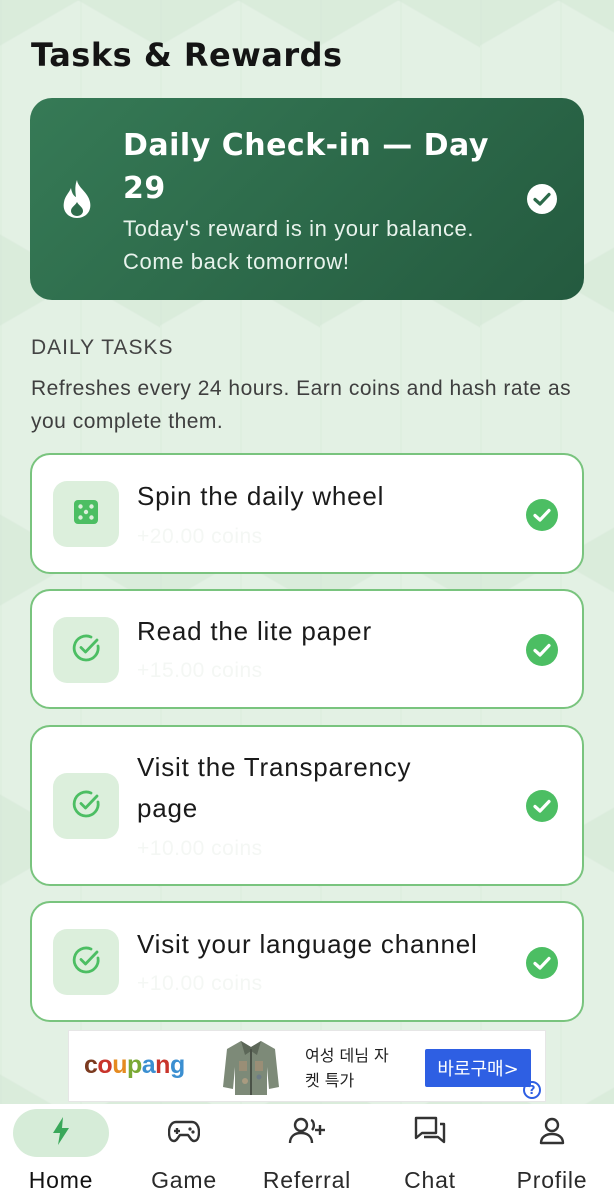 The width and height of the screenshot is (614, 1200). What do you see at coordinates (251, 1067) in the screenshot?
I see `jacket-product-image` at bounding box center [251, 1067].